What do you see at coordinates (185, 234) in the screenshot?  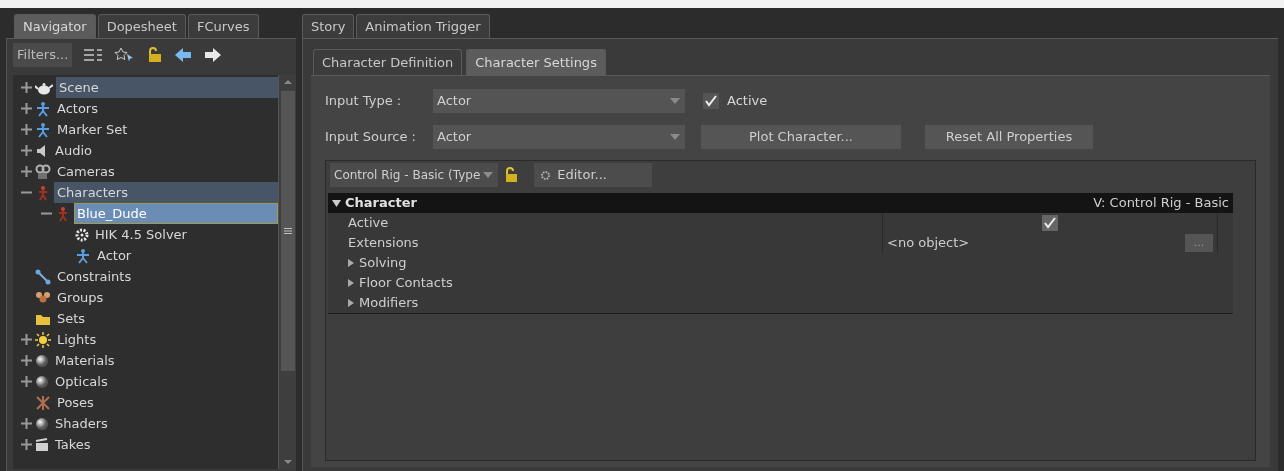 I see `tree-item: HIK 4.5 Solver` at bounding box center [185, 234].